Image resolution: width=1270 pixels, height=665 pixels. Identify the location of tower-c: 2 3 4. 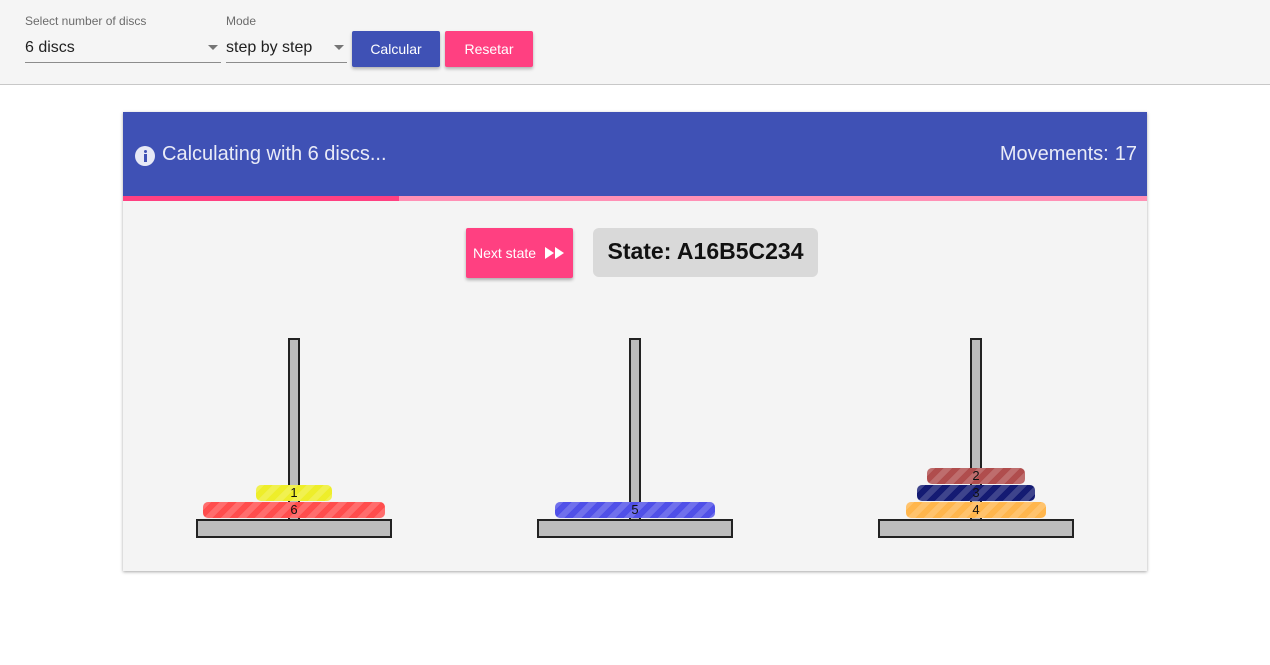
(976, 438).